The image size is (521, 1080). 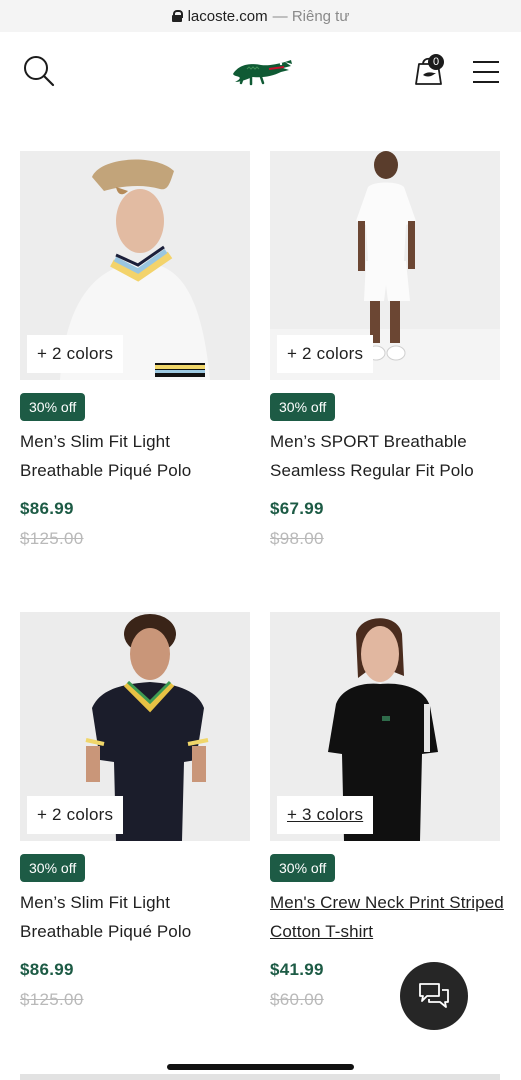 I want to click on original-price: $98.00, so click(x=297, y=538).